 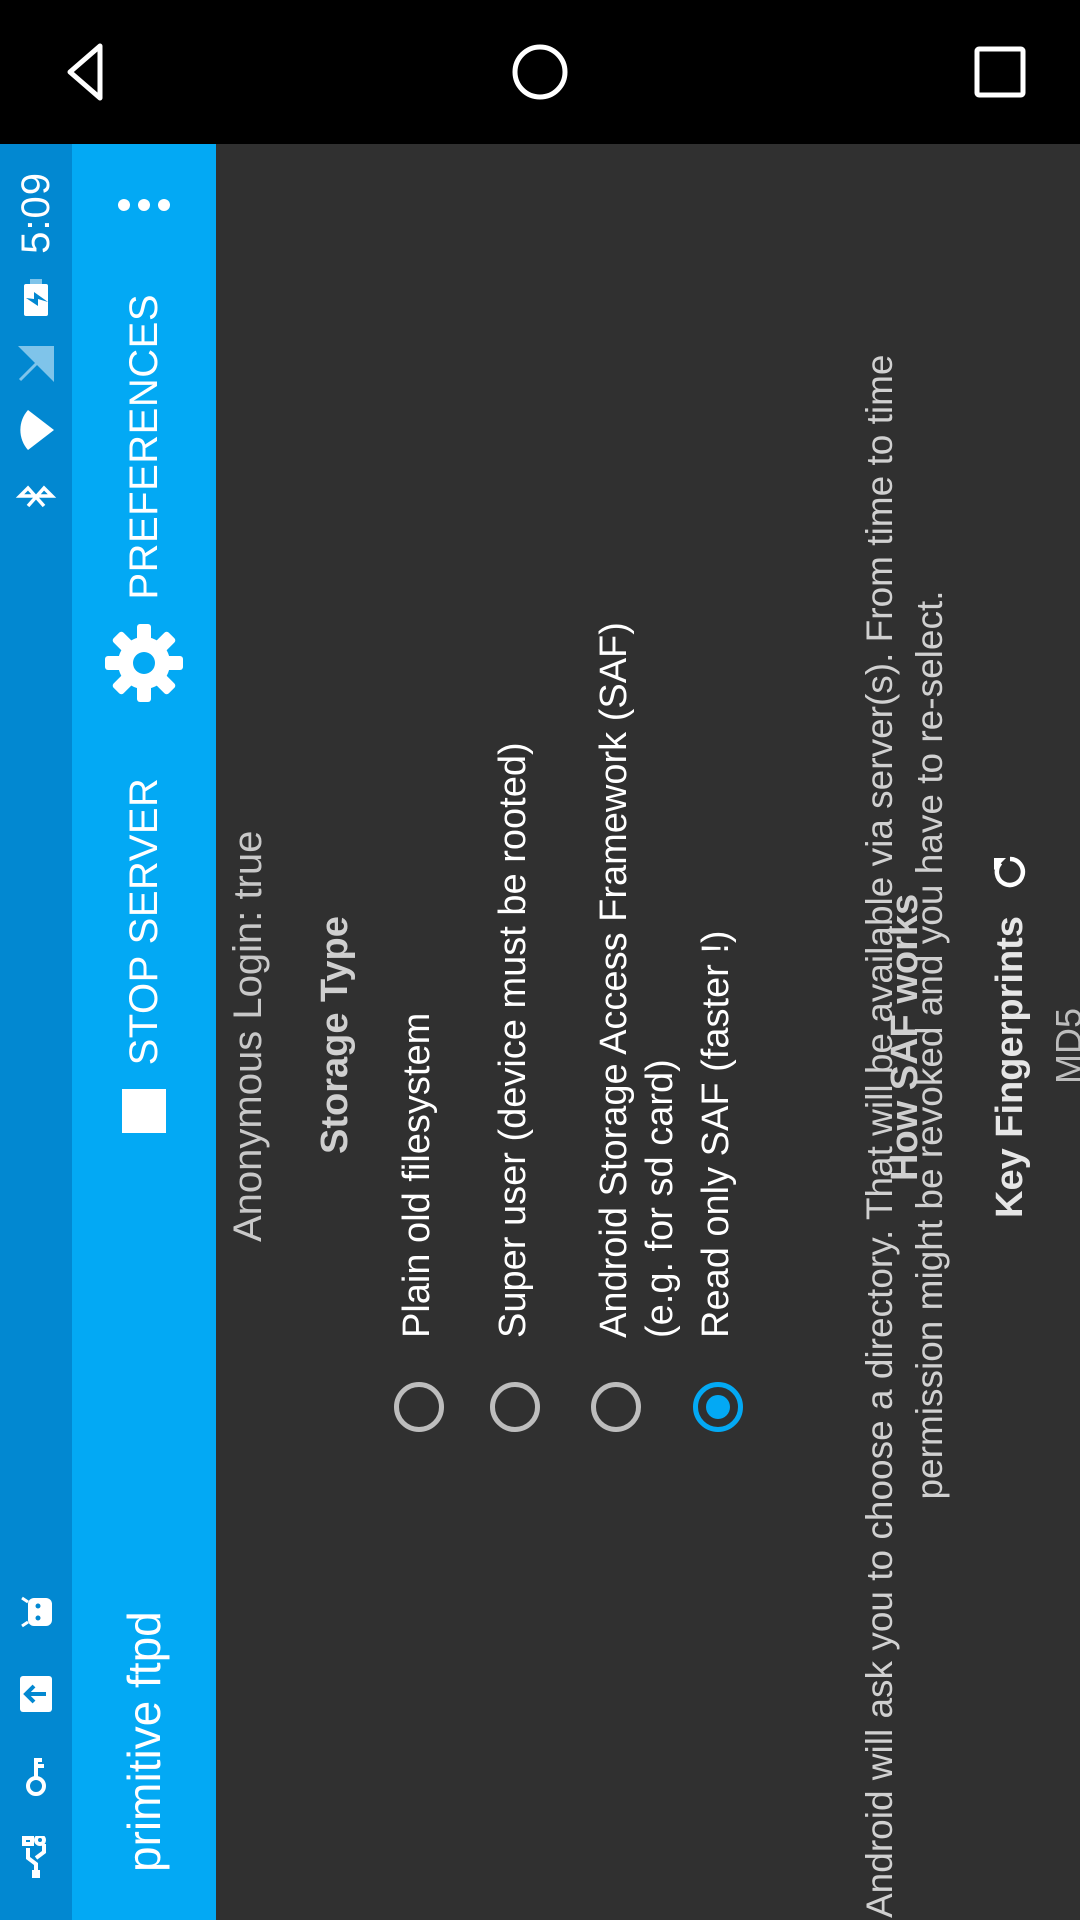 What do you see at coordinates (36, 298) in the screenshot?
I see `battery-charging-icon` at bounding box center [36, 298].